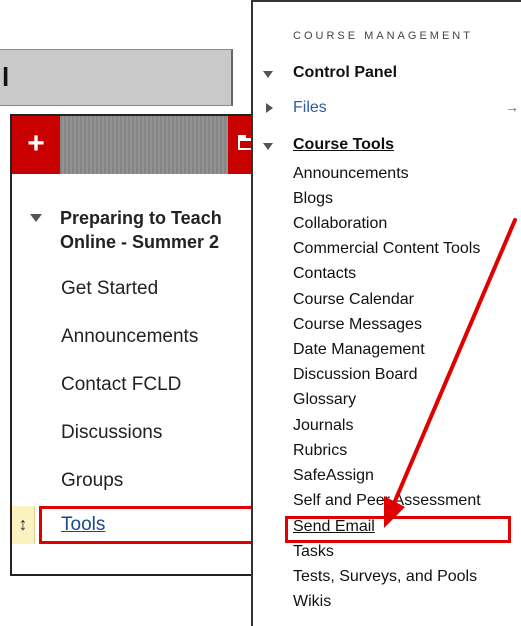 Image resolution: width=521 pixels, height=626 pixels. I want to click on arrow-right-icon: →, so click(512, 107).